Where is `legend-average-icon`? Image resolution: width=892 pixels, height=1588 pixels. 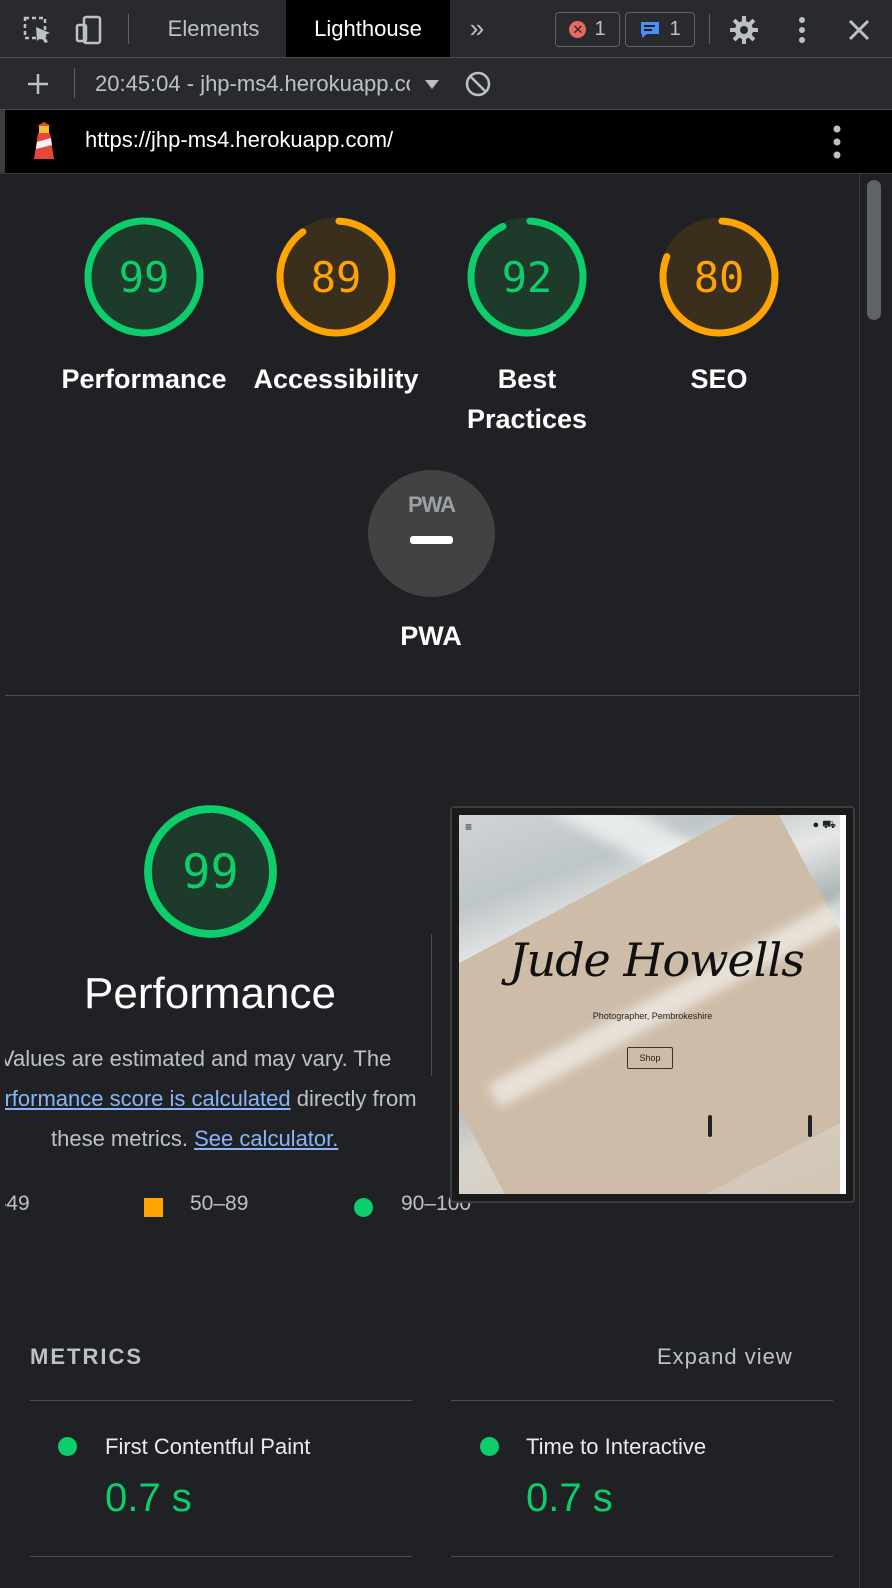 legend-average-icon is located at coordinates (153, 1207).